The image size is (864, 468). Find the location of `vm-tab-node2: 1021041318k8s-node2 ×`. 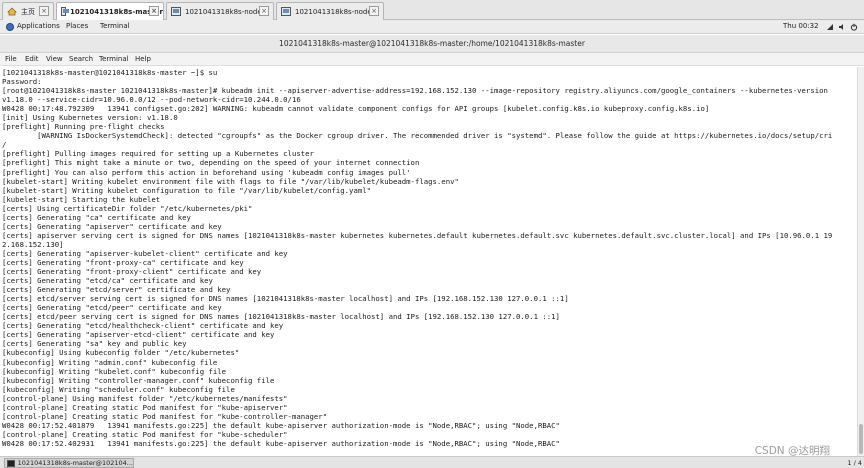

vm-tab-node2: 1021041318k8s-node2 × is located at coordinates (330, 11).